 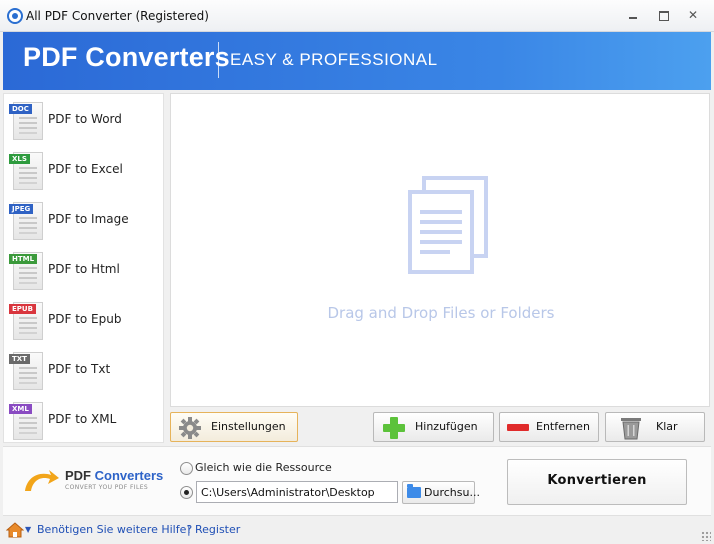 I want to click on plus-icon, so click(x=394, y=428).